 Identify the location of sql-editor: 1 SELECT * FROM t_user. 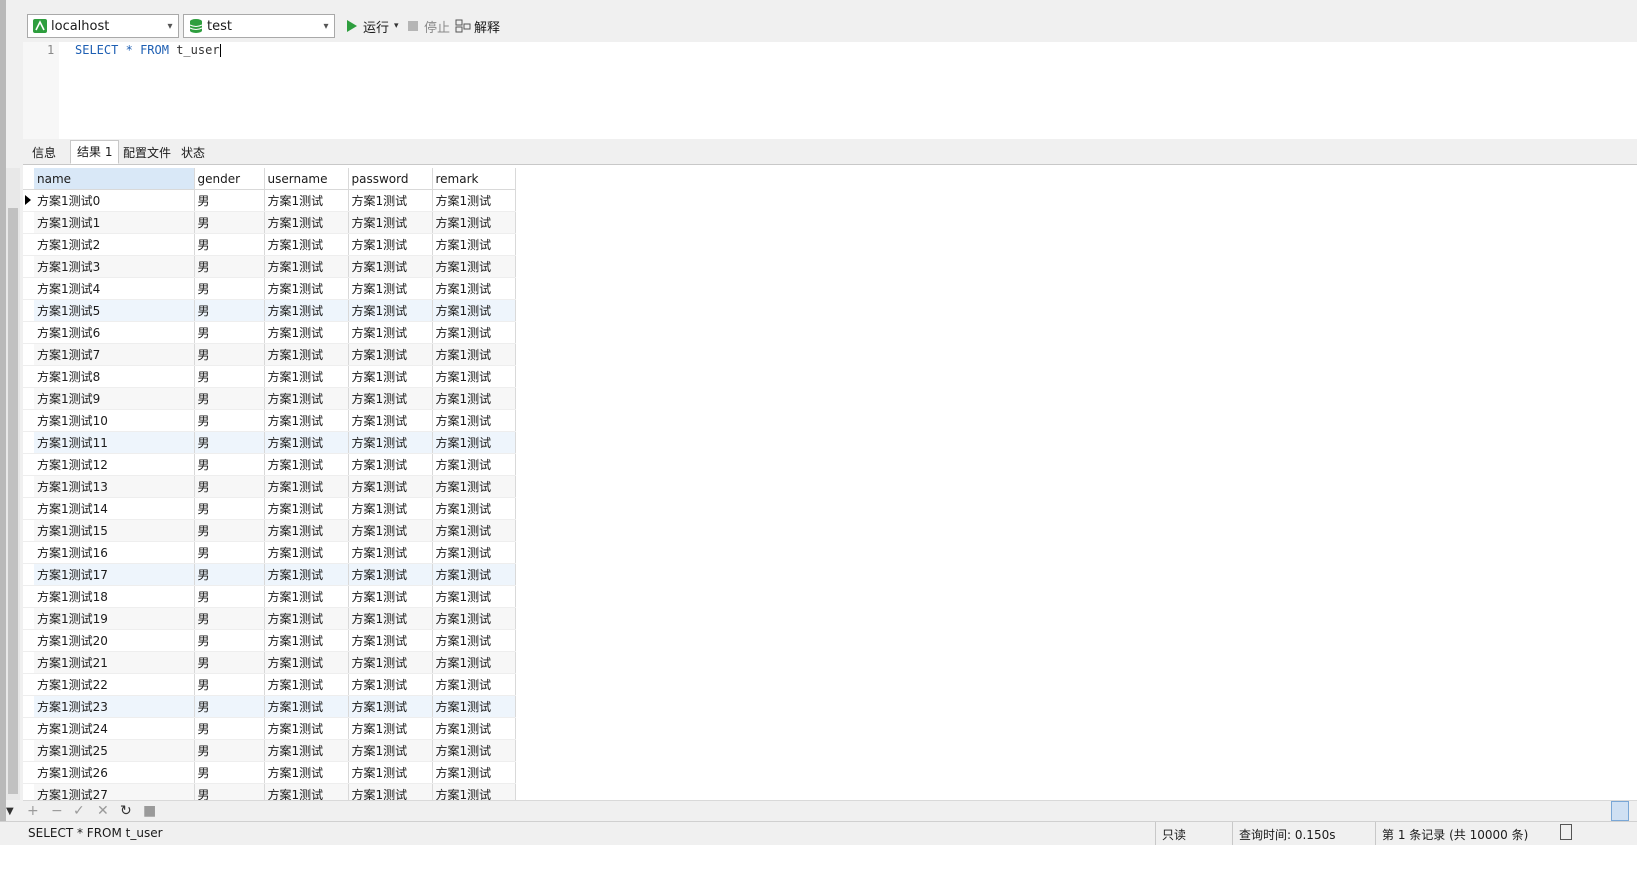
(830, 91).